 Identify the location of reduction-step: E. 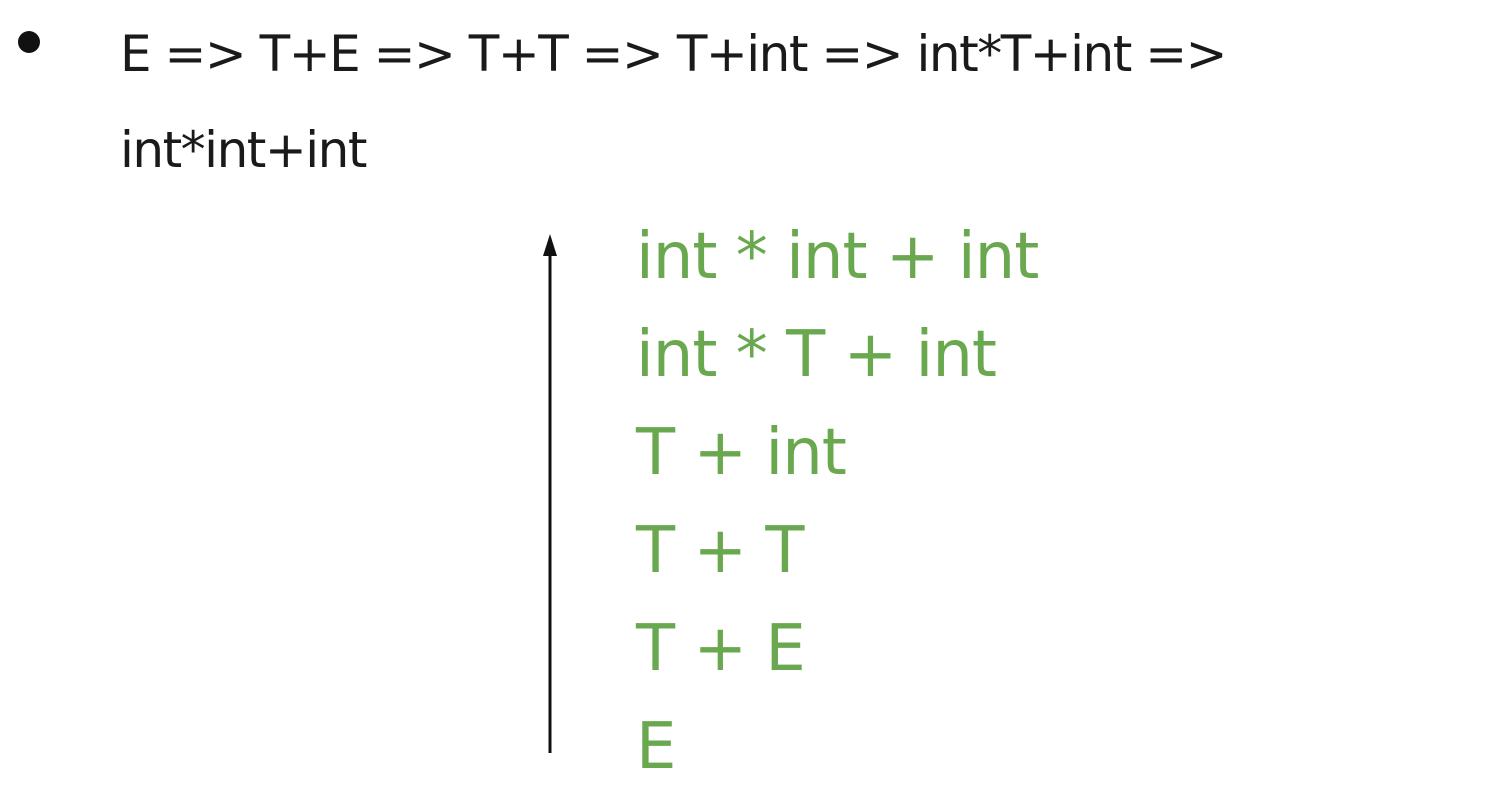
(656, 747).